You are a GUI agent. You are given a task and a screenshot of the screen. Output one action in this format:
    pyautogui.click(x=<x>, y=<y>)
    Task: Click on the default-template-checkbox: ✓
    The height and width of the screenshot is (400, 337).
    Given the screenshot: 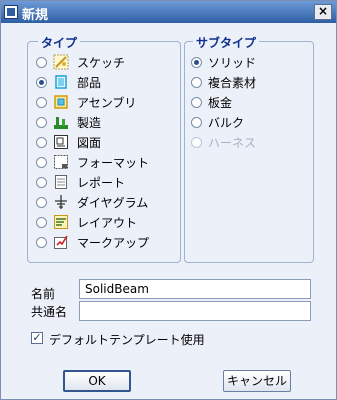 What is the action you would take?
    pyautogui.click(x=37, y=338)
    